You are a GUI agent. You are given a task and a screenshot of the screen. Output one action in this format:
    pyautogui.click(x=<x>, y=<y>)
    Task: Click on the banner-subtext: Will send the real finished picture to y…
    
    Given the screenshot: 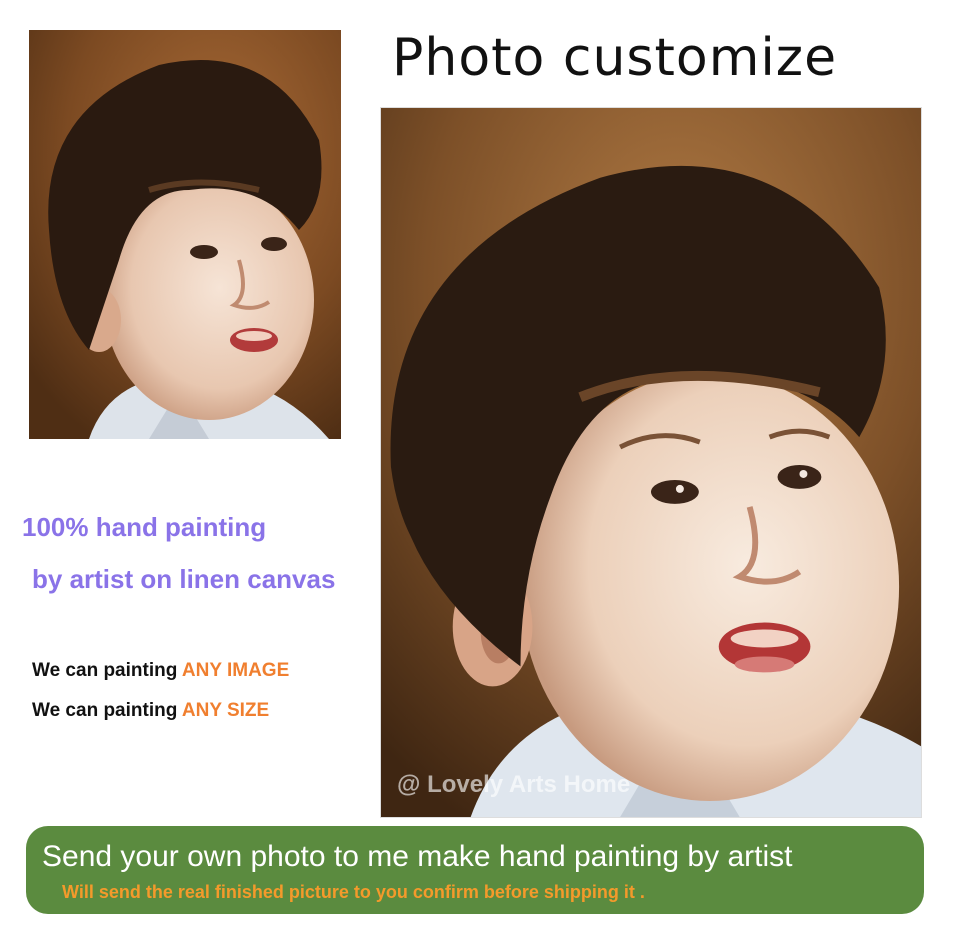 What is the action you would take?
    pyautogui.click(x=353, y=892)
    